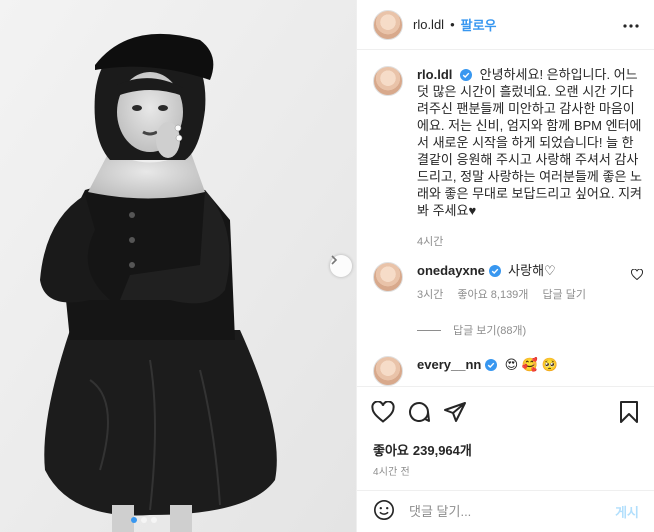 The image size is (654, 532). I want to click on post-header: rlo.ldl • 팔로우, so click(505, 25).